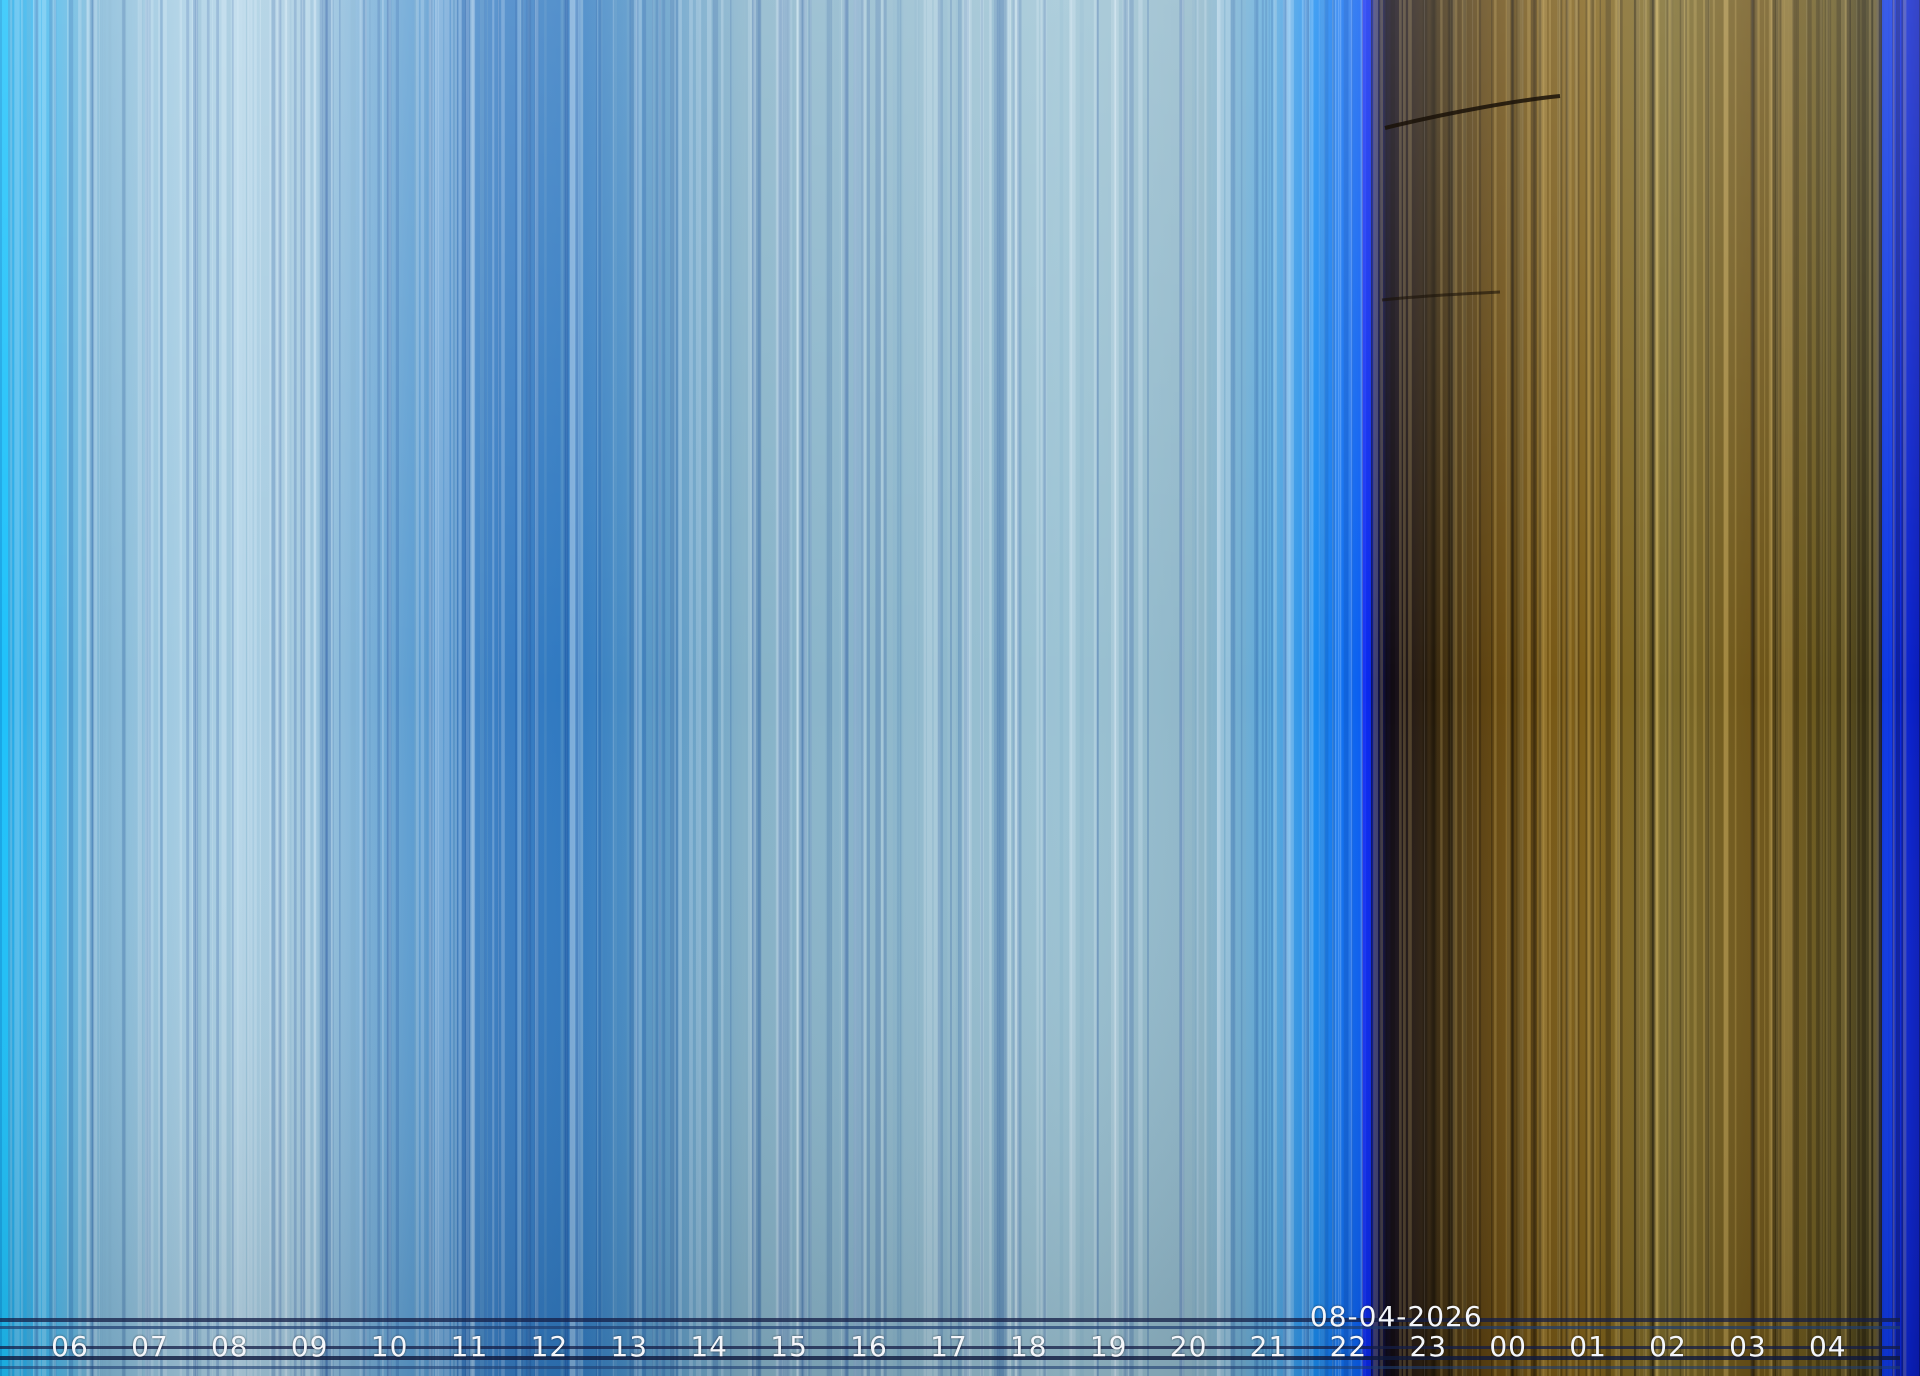 This screenshot has height=1376, width=1920. Describe the element at coordinates (1348, 1346) in the screenshot. I see `hour-label-22: 22` at that location.